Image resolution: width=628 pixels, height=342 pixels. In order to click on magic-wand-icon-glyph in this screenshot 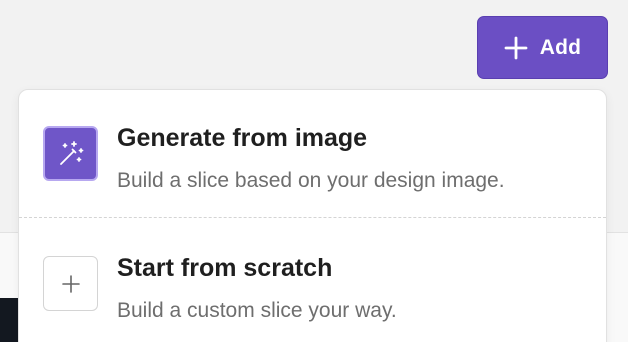, I will do `click(71, 152)`.